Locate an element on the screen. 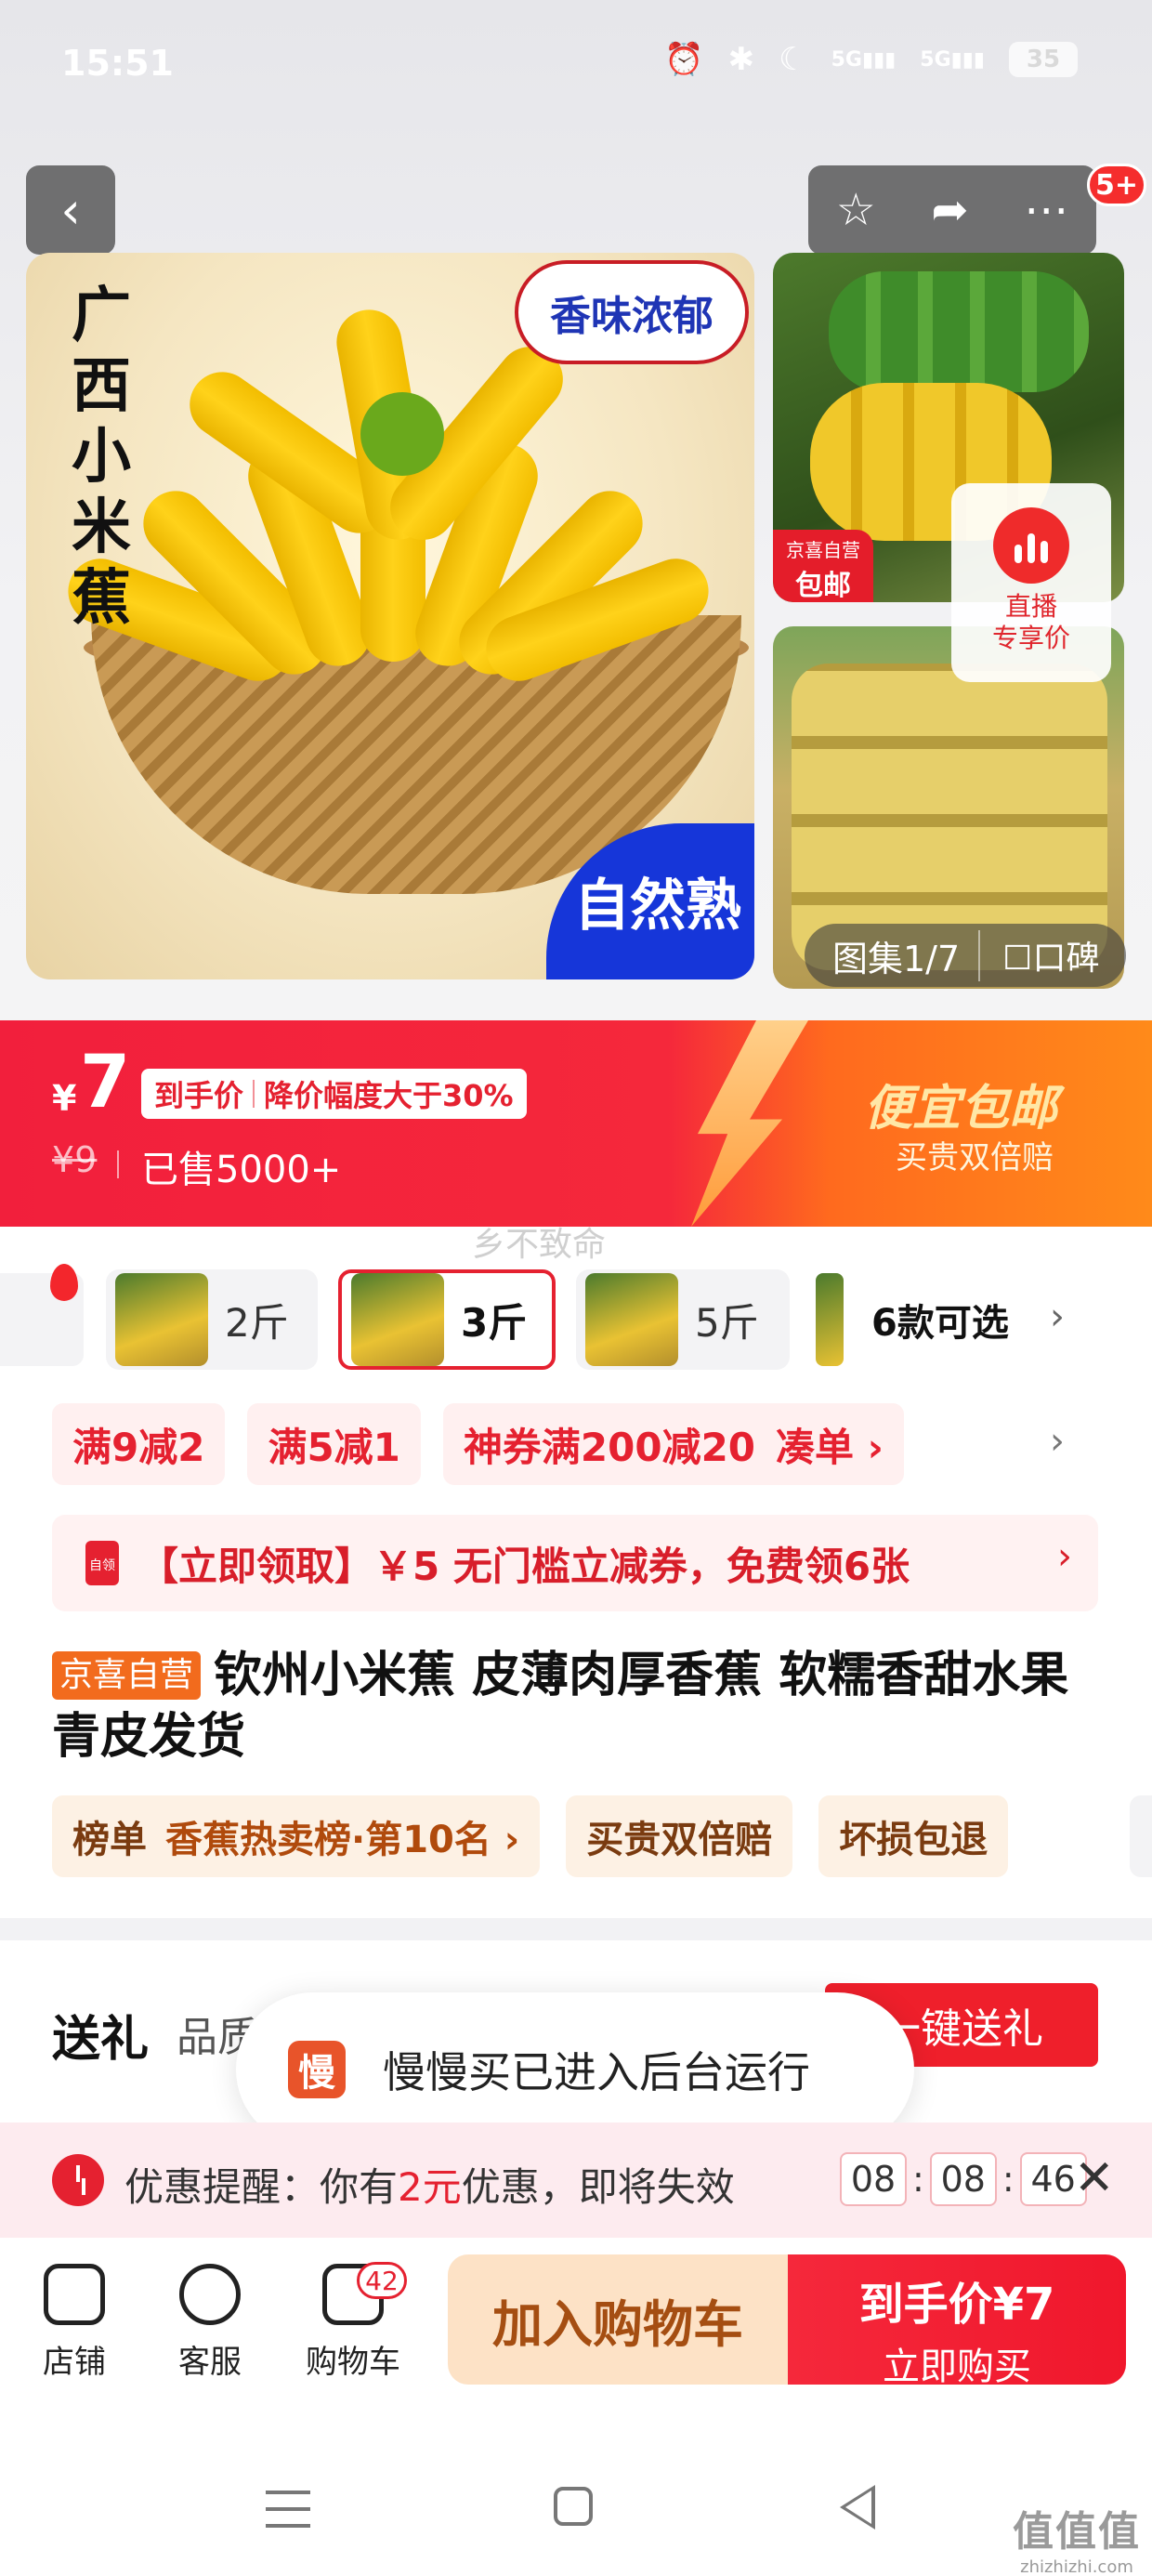 The height and width of the screenshot is (2576, 1152). product-title: 钦州小米蕉 皮薄肉厚香蕉 软糯香甜水果 青皮发货 is located at coordinates (560, 1706).